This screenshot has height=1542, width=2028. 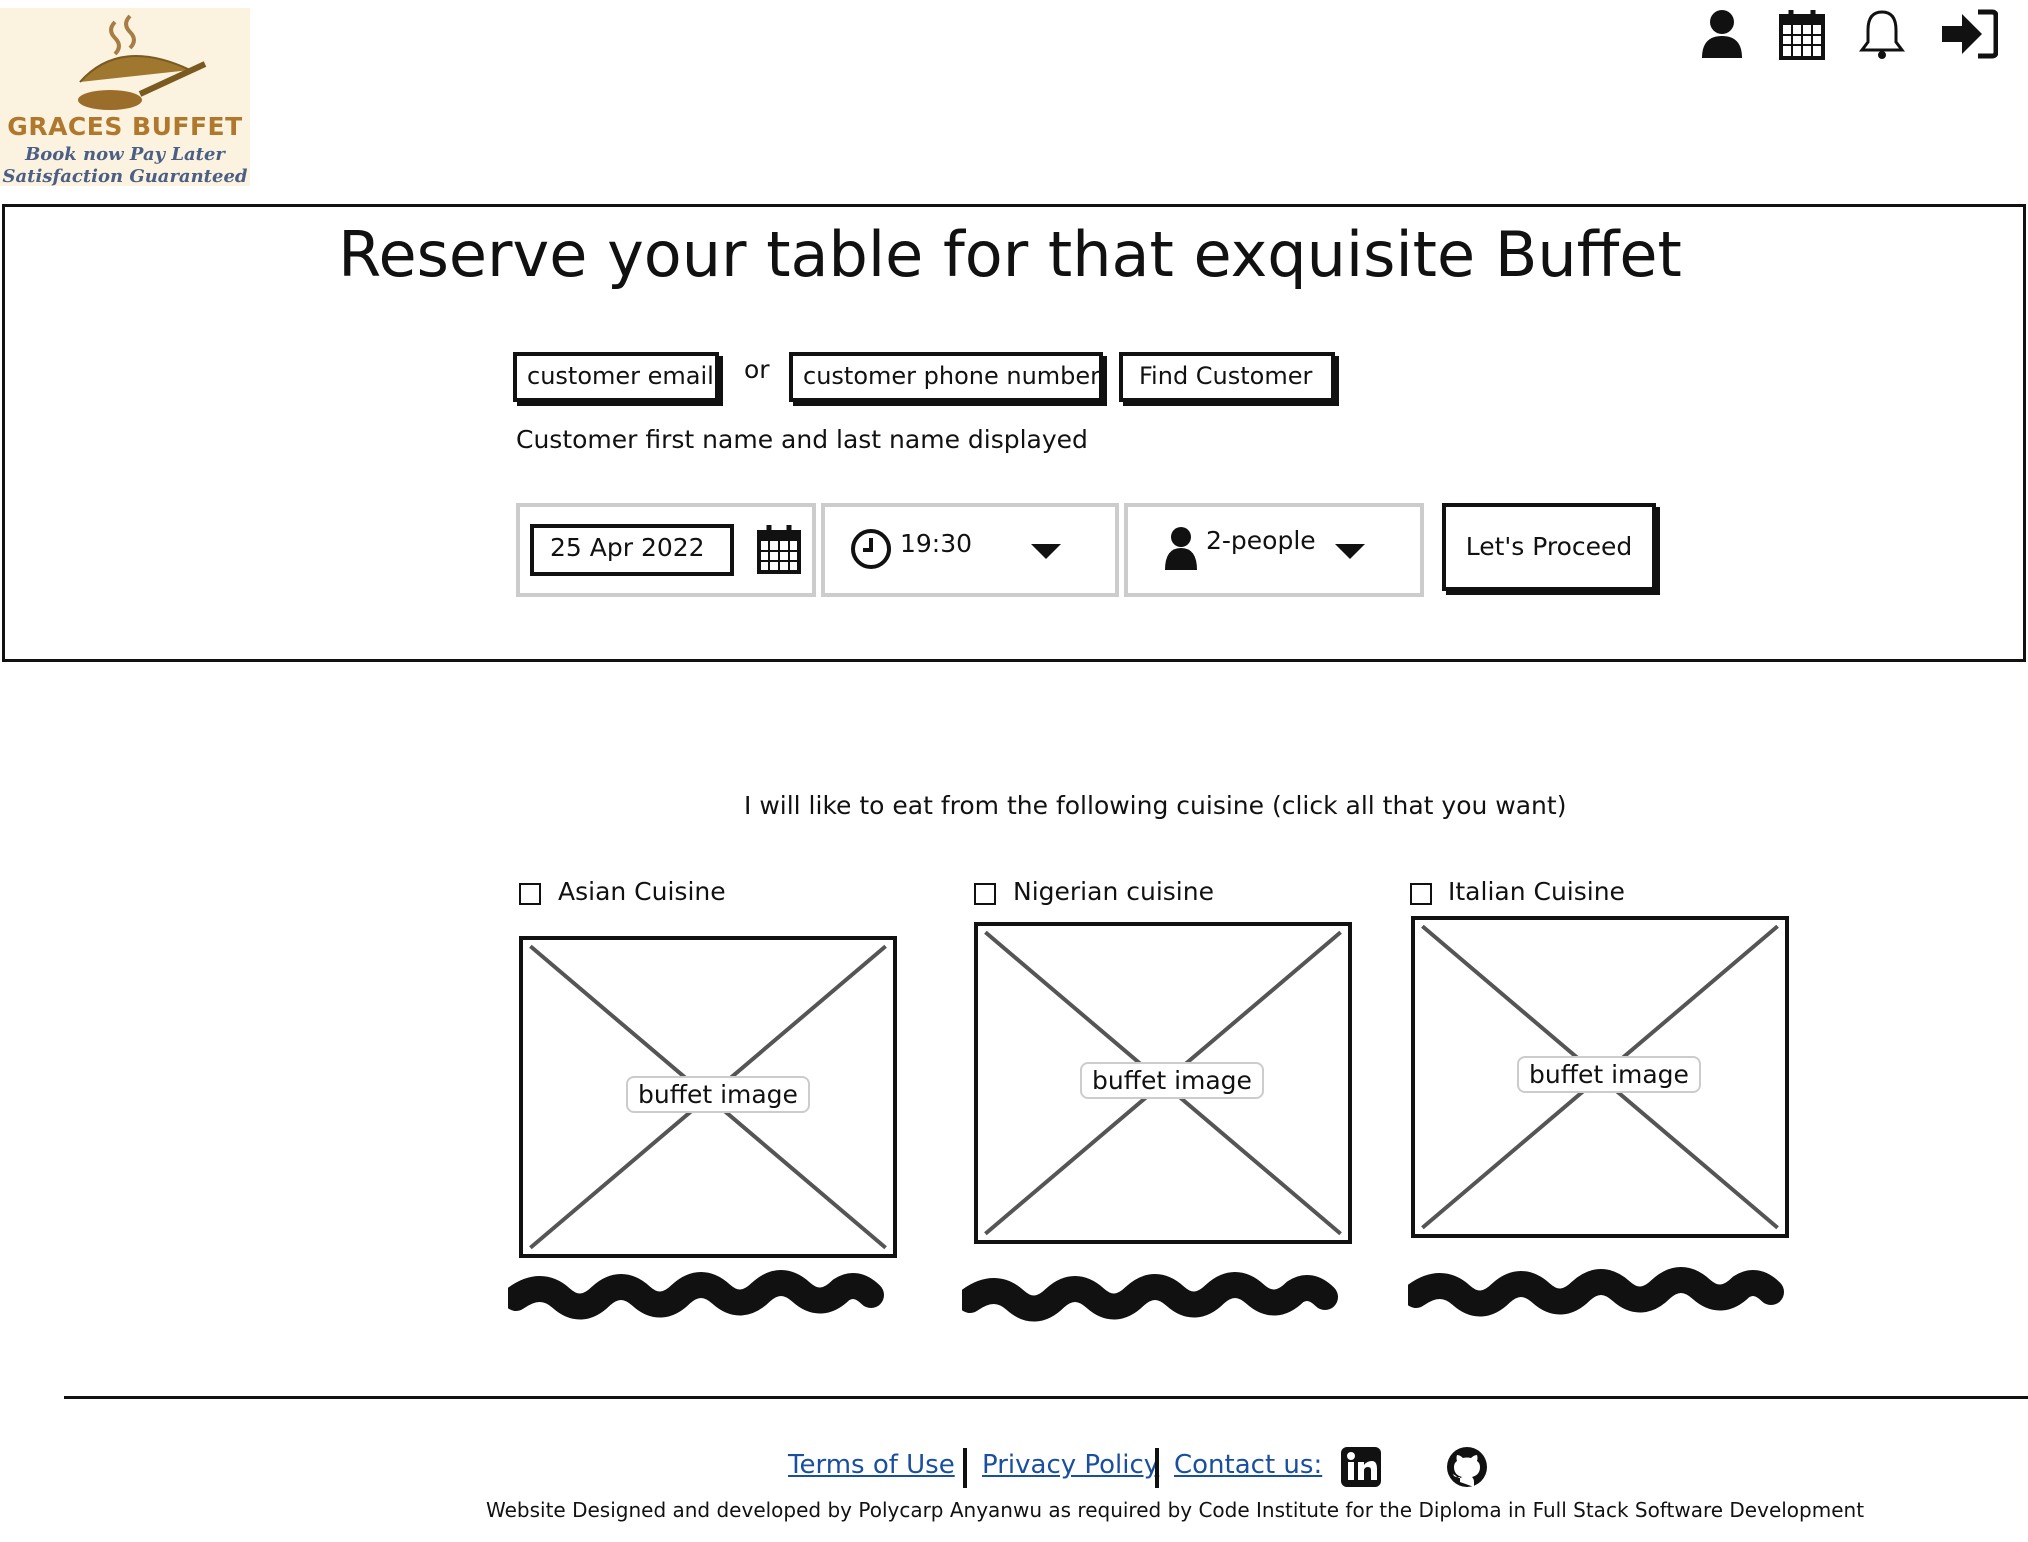 What do you see at coordinates (936, 543) in the screenshot?
I see `time-value: 19:30` at bounding box center [936, 543].